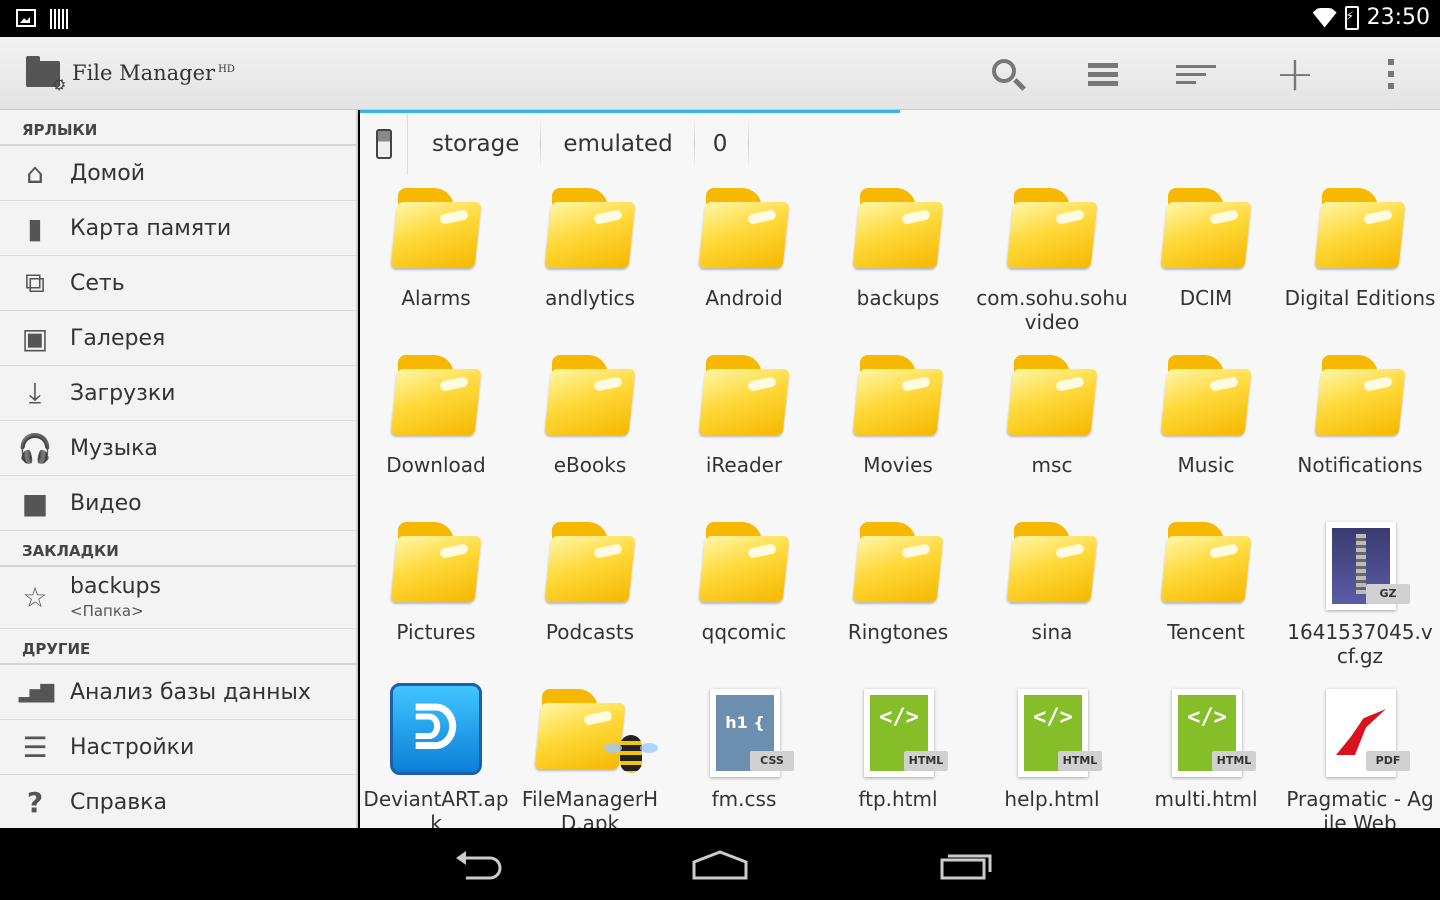  Describe the element at coordinates (1060, 733) in the screenshot. I see `html-file-icon: </> HTML` at that location.